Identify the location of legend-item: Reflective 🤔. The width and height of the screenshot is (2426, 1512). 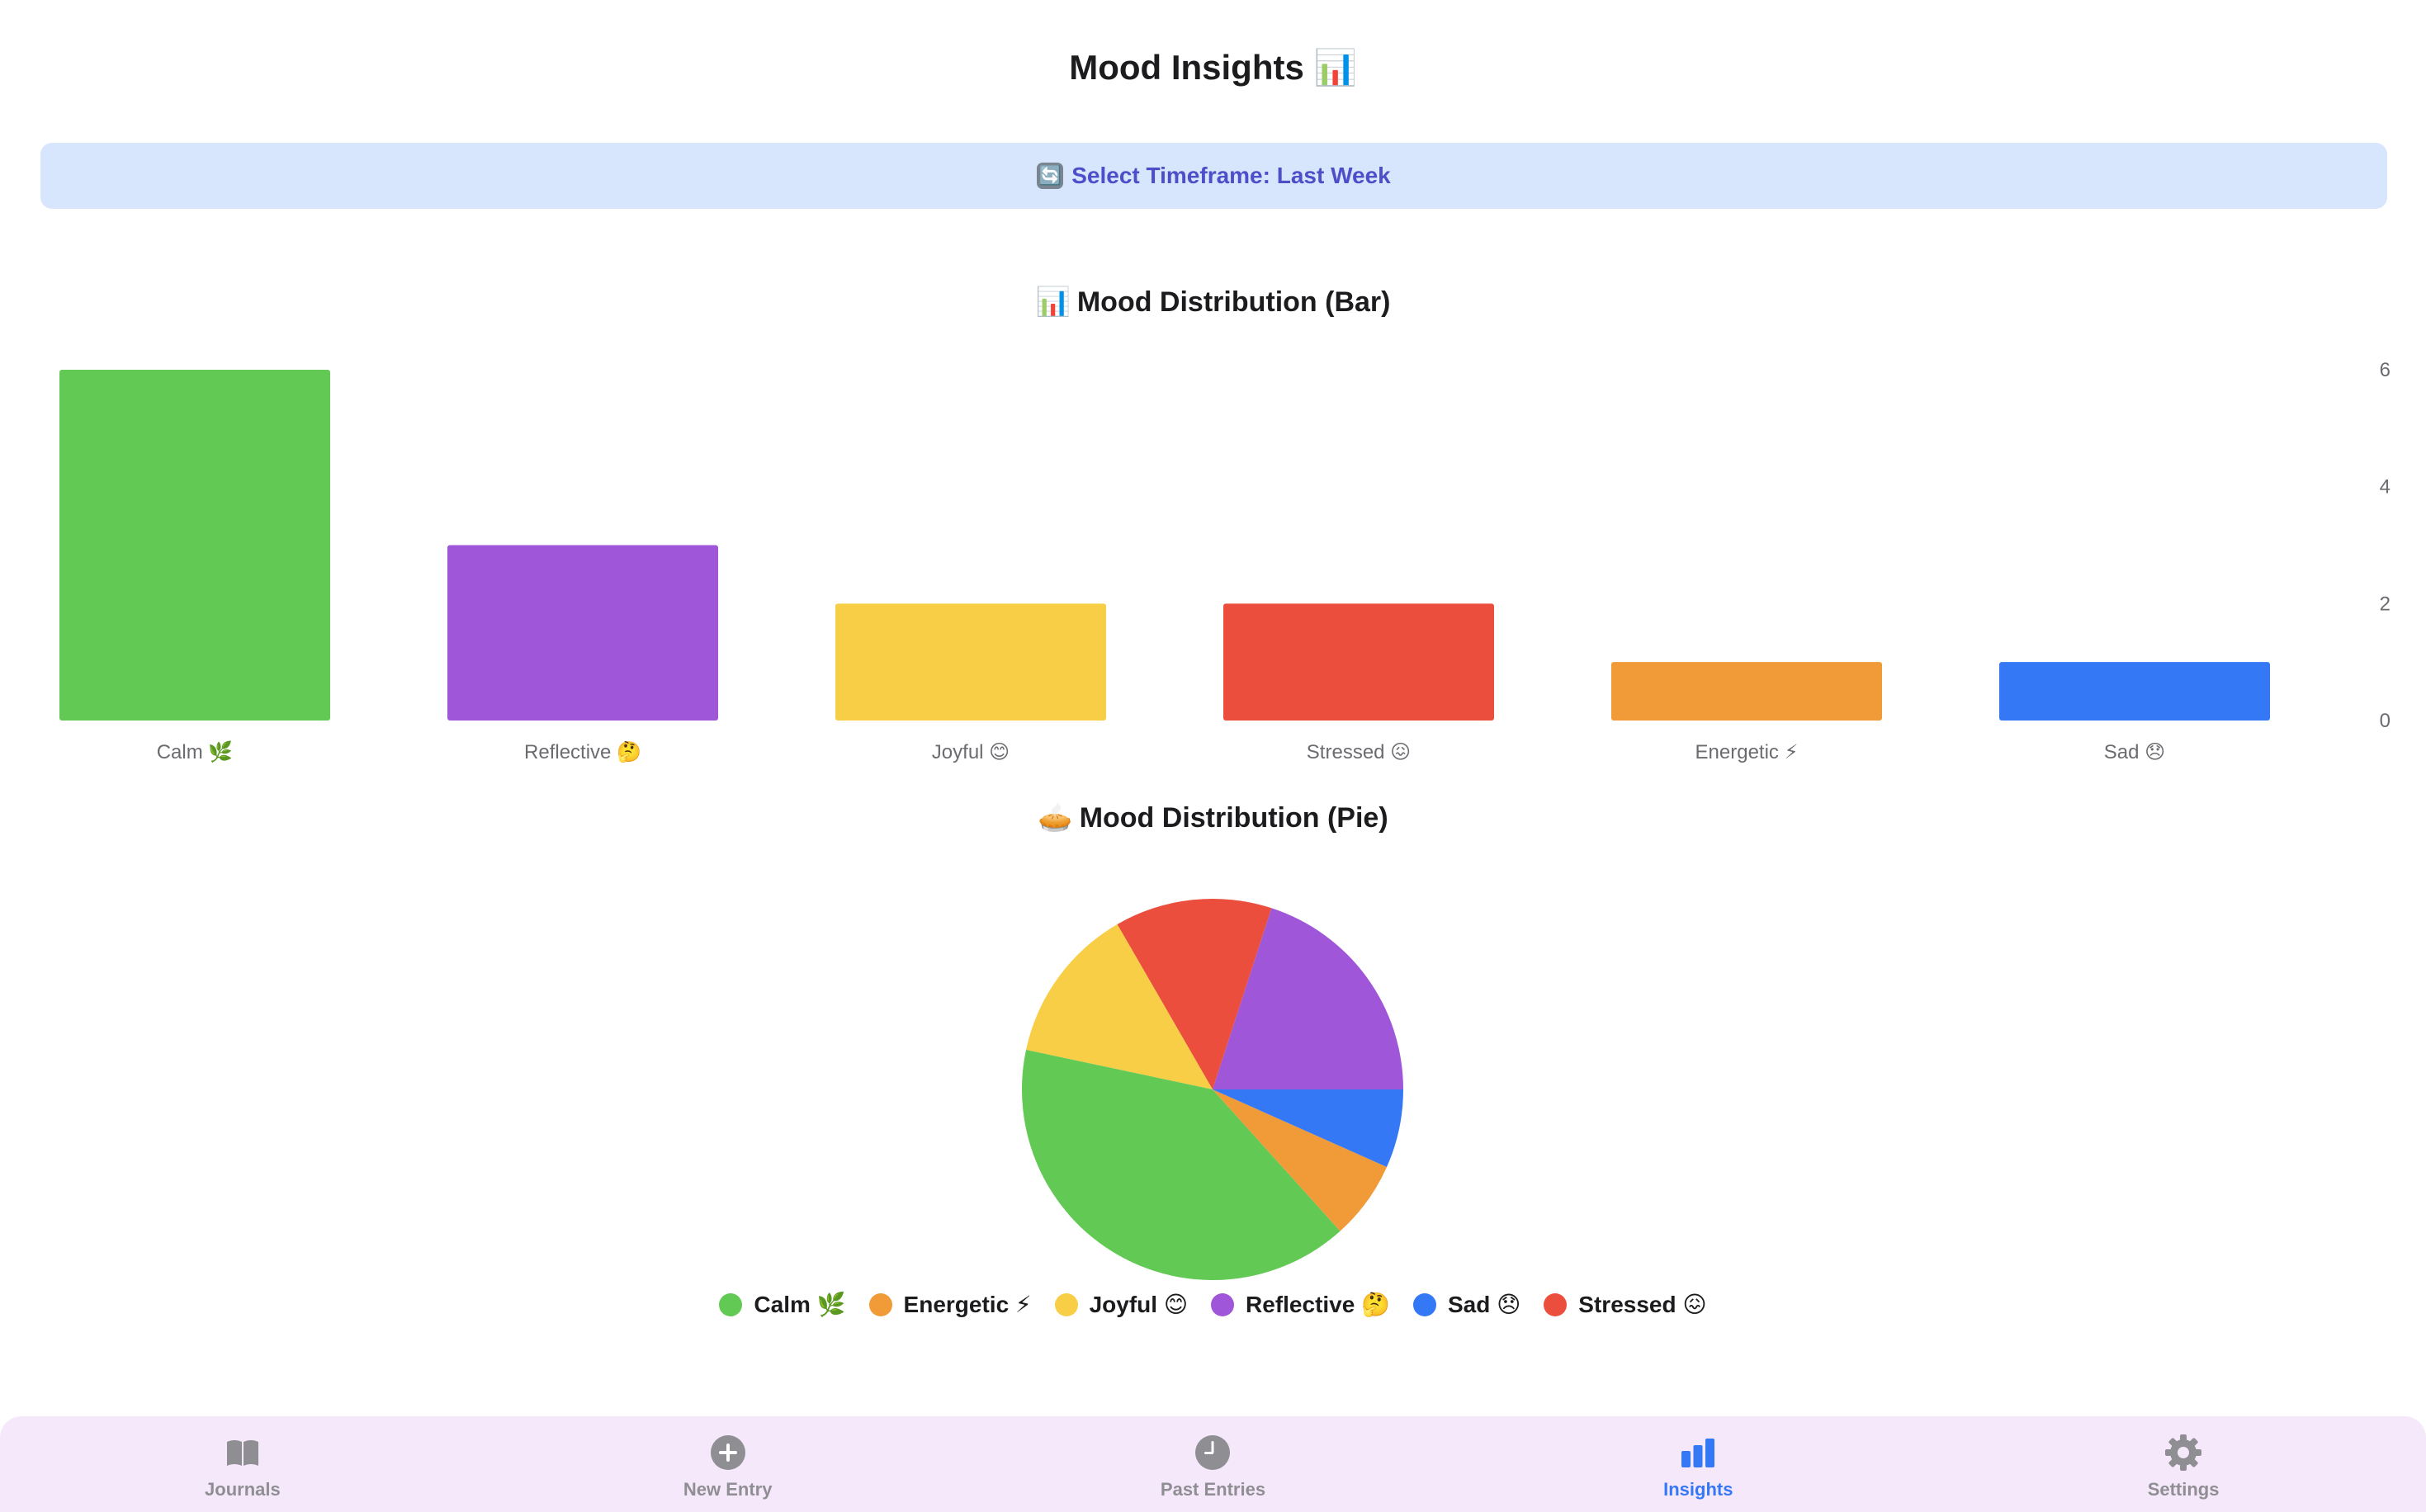
(1300, 1304).